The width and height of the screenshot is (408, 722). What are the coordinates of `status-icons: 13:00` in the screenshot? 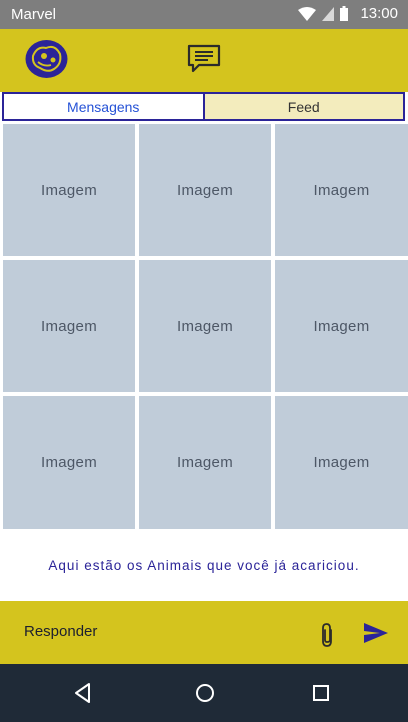 It's located at (348, 13).